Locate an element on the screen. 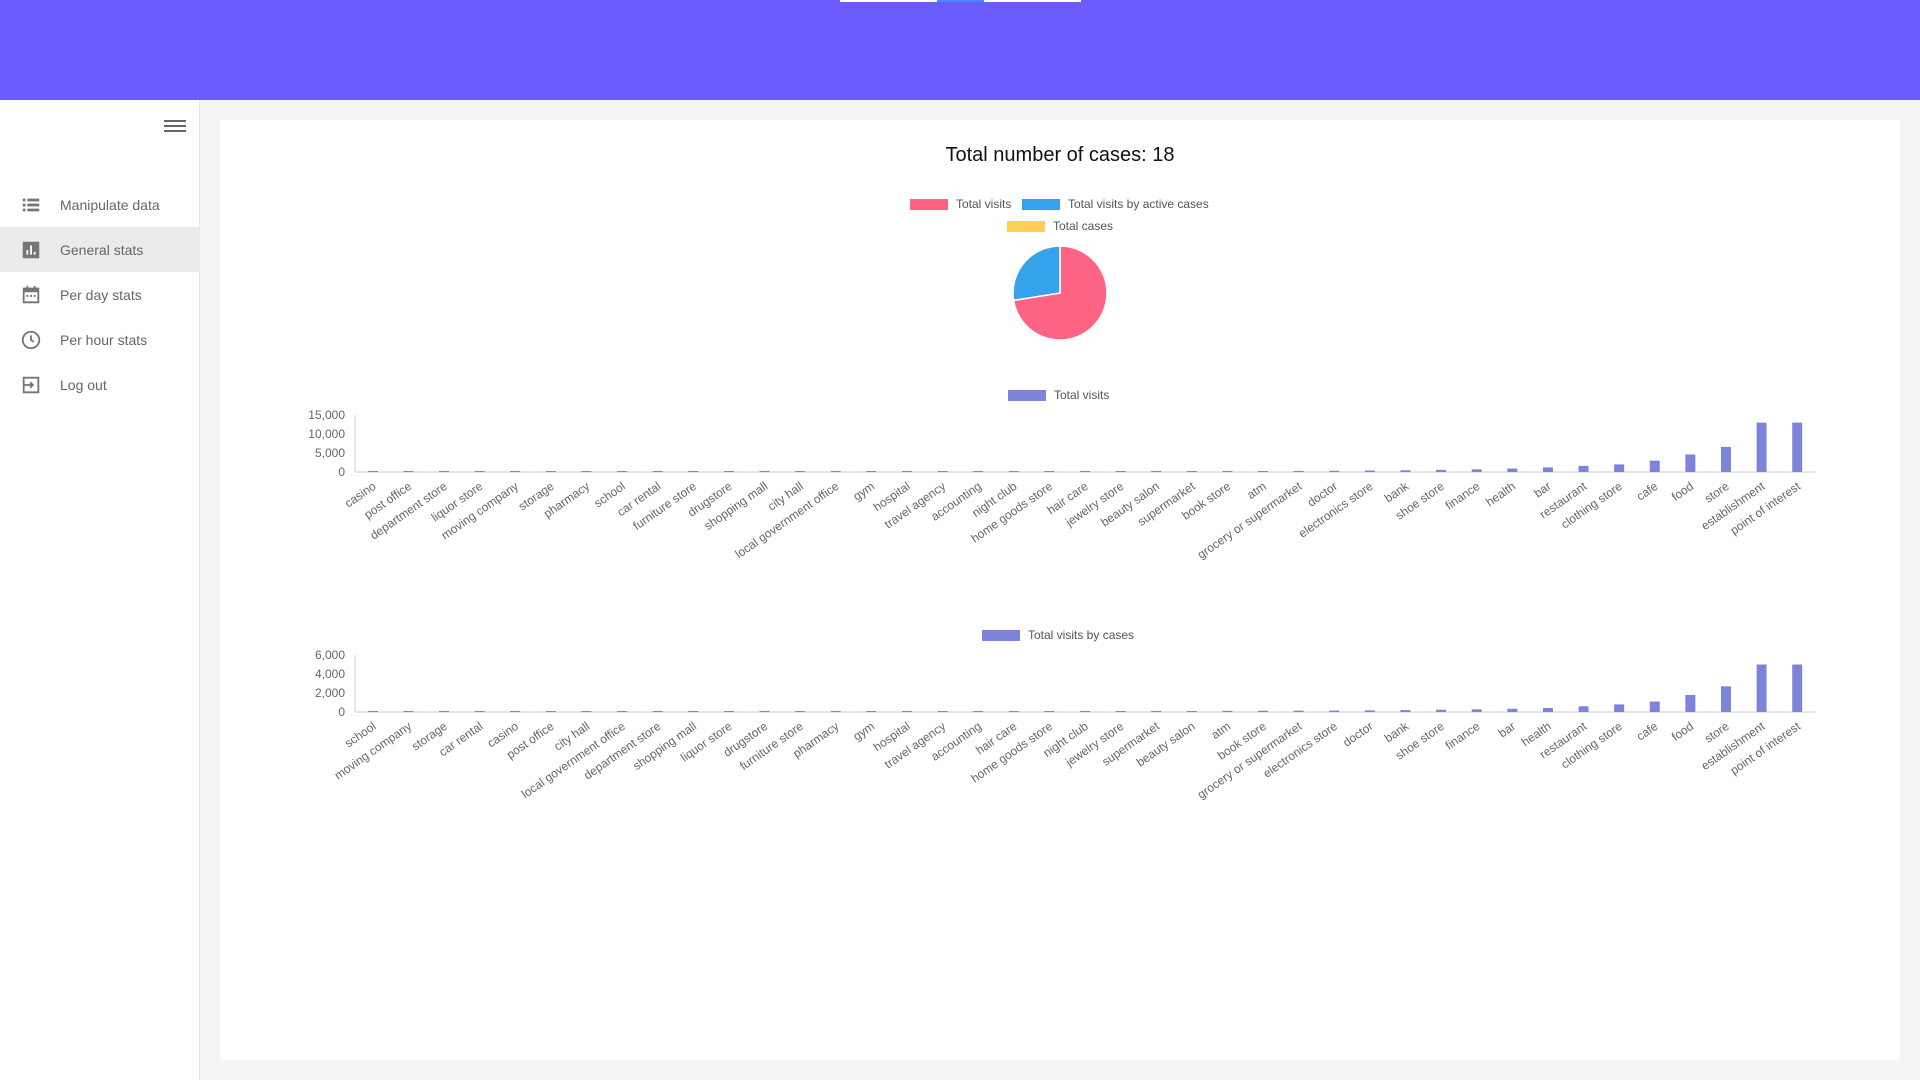 This screenshot has width=1920, height=1080. pie-slice is located at coordinates (1036, 273).